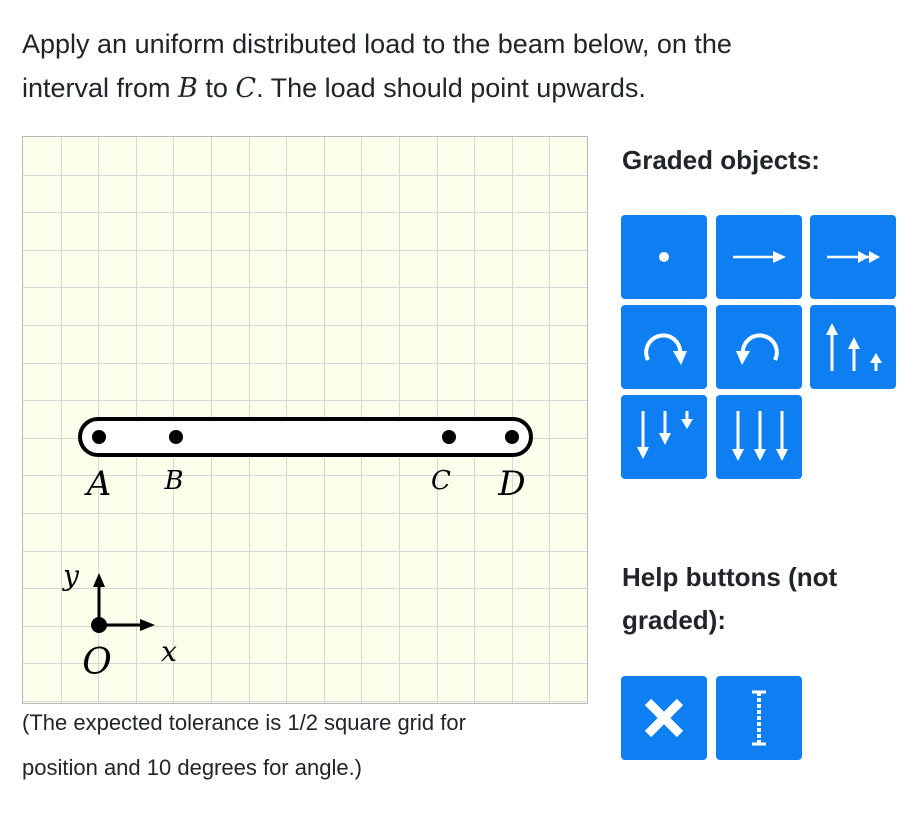 This screenshot has width=922, height=829. I want to click on double-headed-vector-icon, so click(853, 257).